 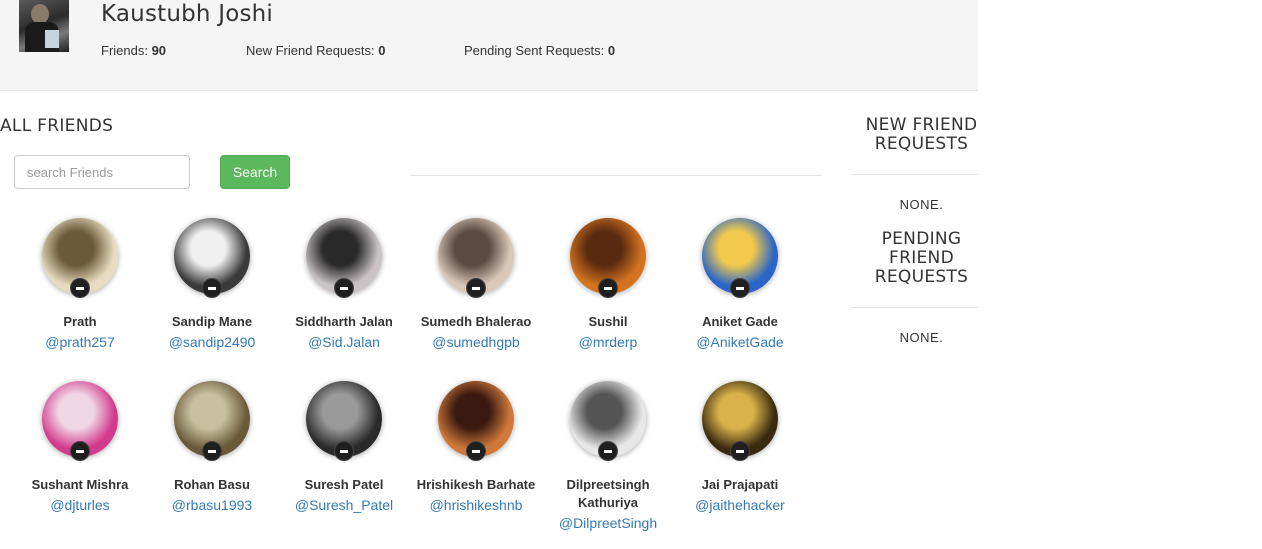 What do you see at coordinates (344, 342) in the screenshot?
I see `friend-handle-link: @Sid.Jalan` at bounding box center [344, 342].